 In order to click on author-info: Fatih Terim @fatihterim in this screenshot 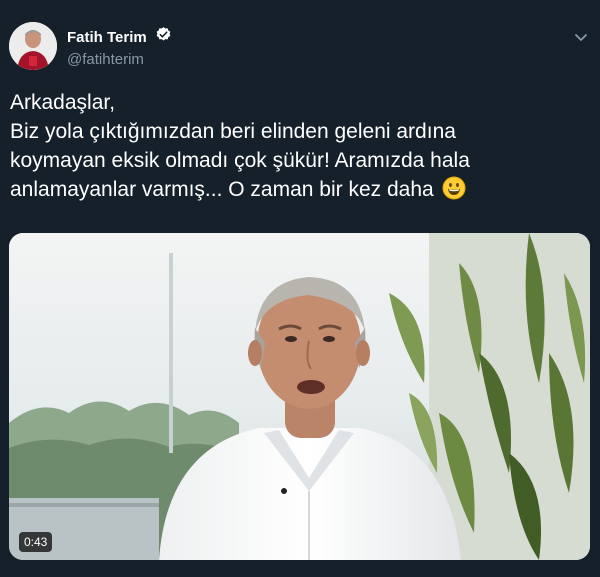, I will do `click(119, 47)`.